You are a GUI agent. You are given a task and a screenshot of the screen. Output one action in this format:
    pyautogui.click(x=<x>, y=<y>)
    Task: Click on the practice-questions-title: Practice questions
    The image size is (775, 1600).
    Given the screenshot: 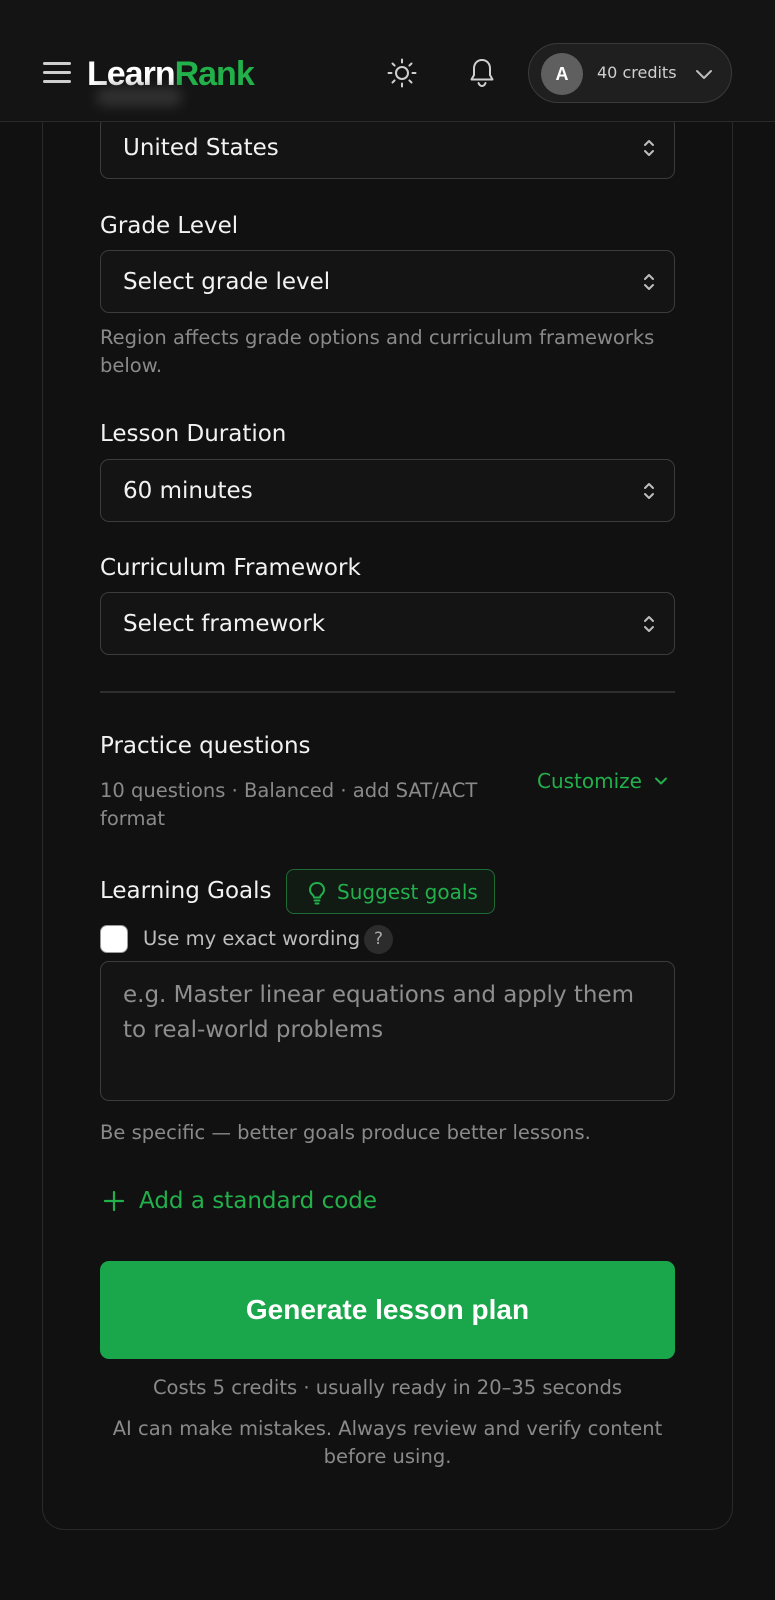 What is the action you would take?
    pyautogui.click(x=205, y=746)
    